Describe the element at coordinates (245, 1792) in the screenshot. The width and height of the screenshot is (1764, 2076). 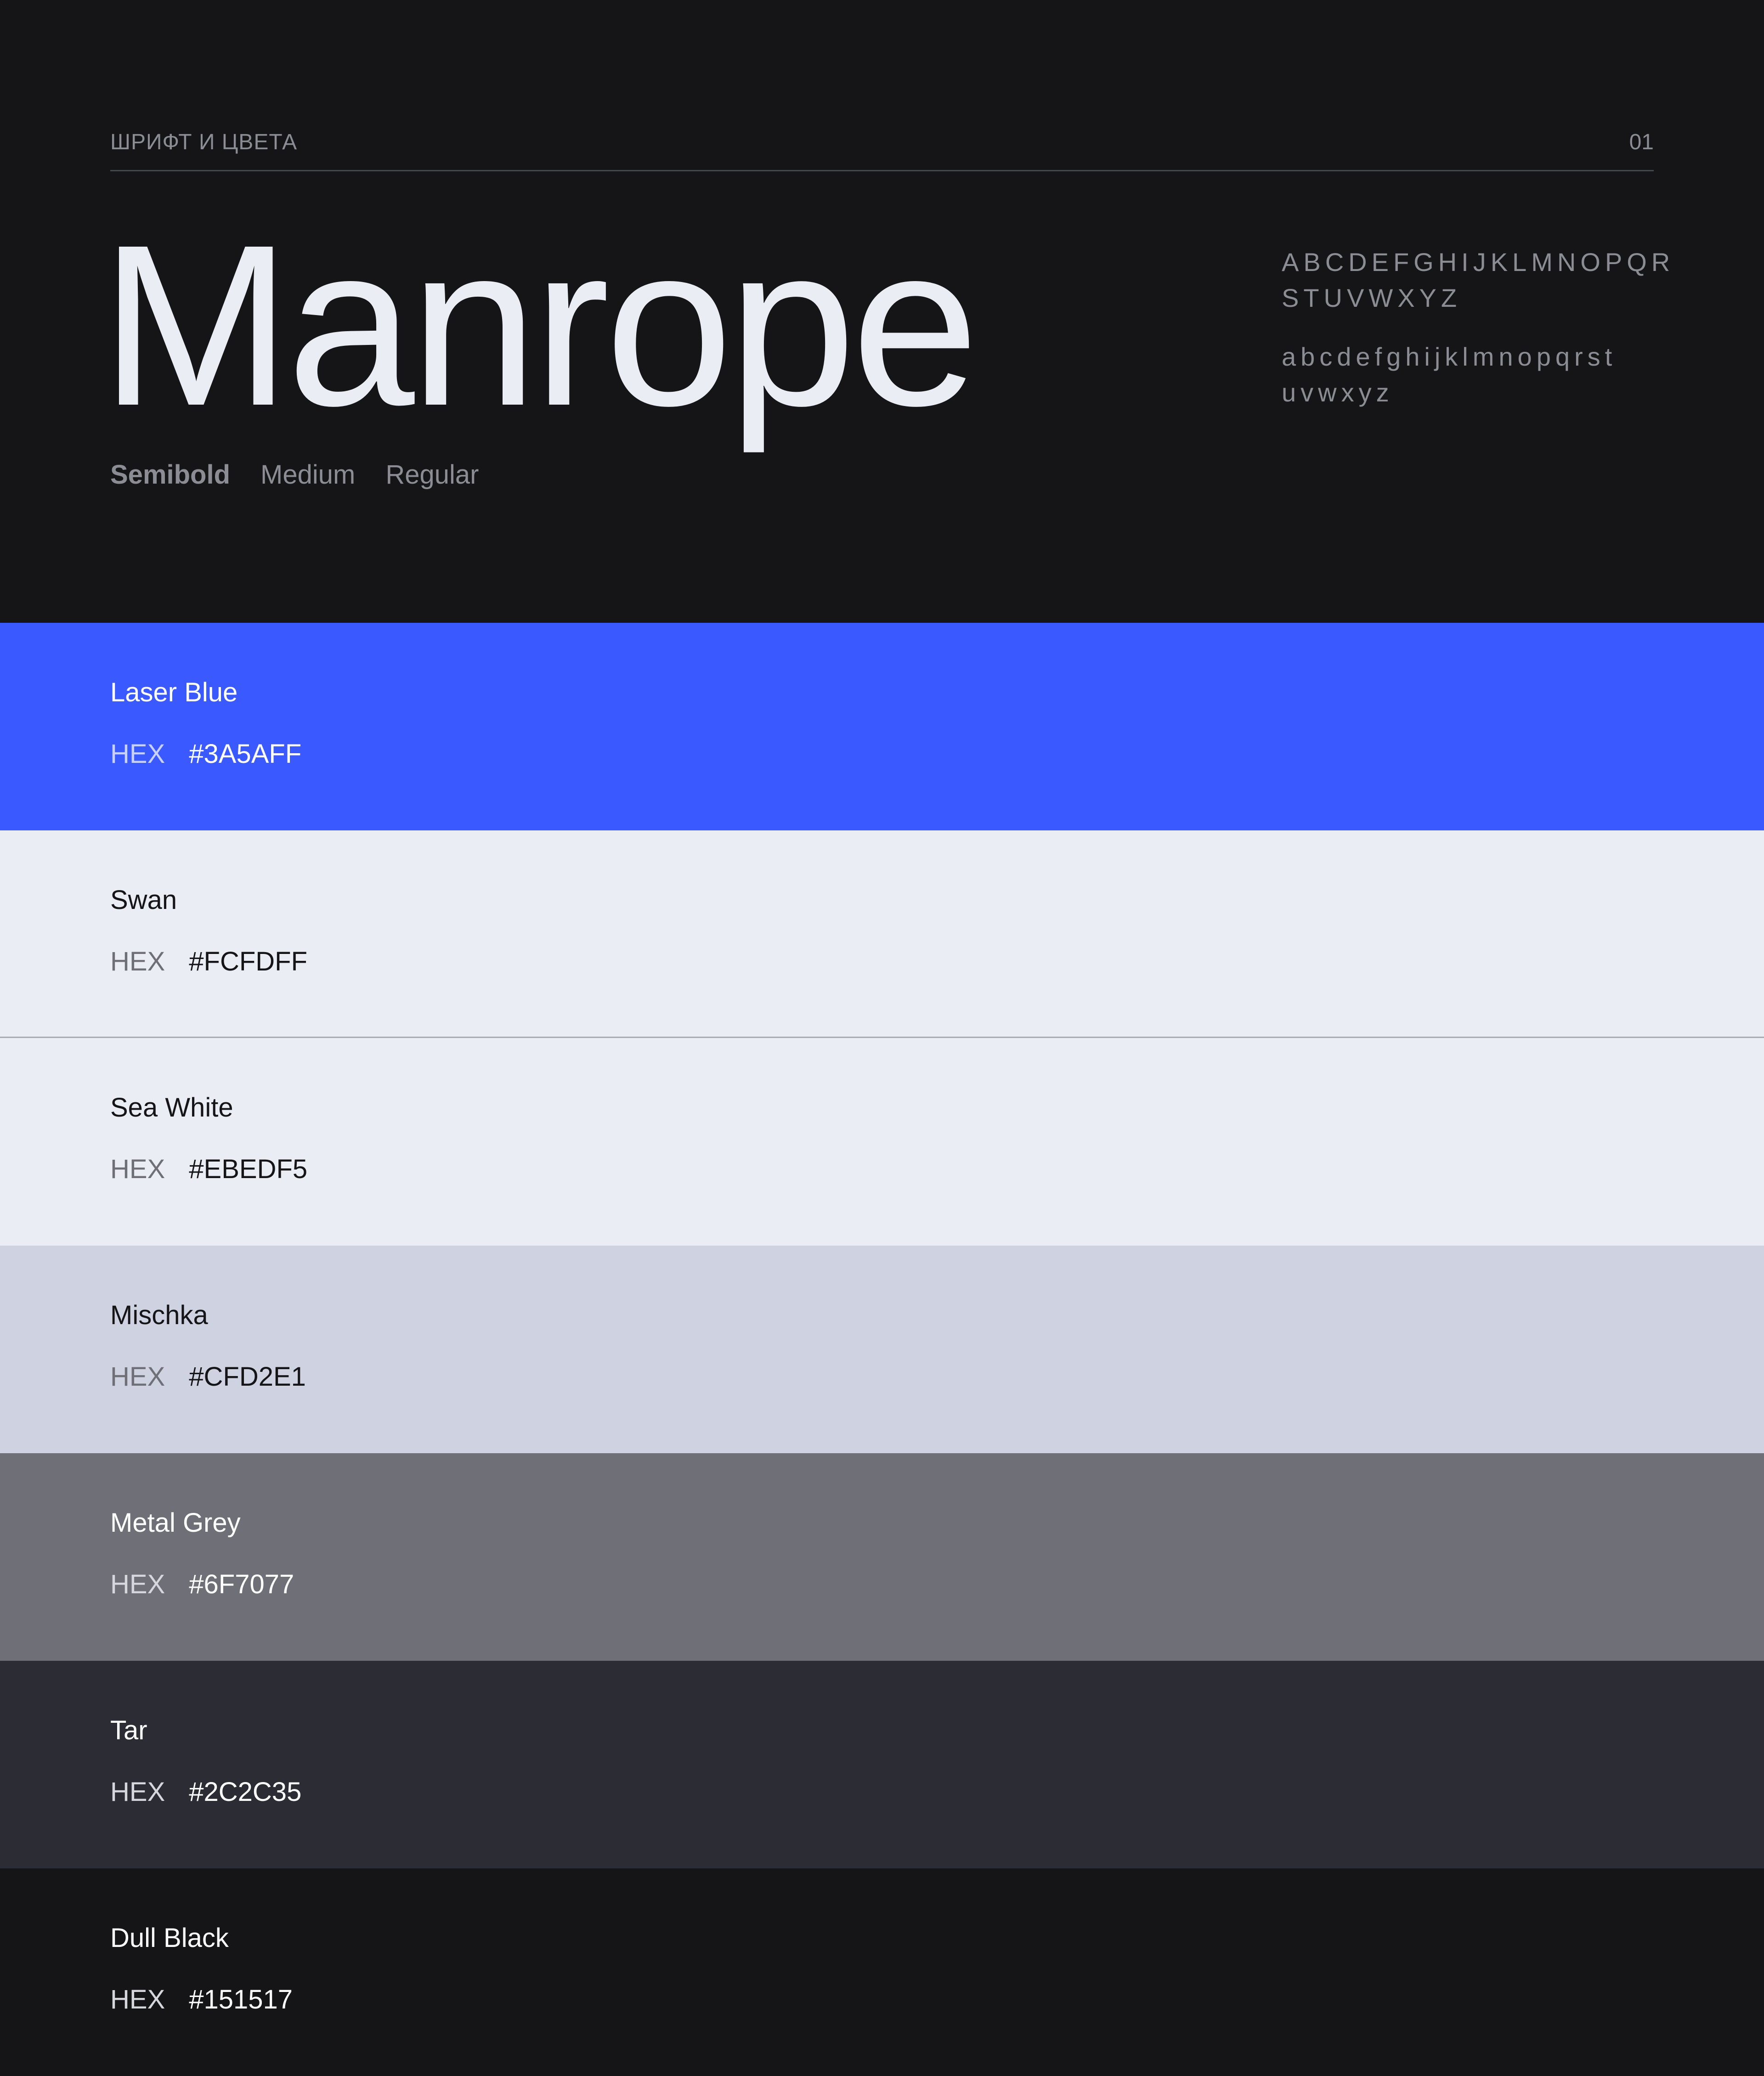
I see `hex-value: #2C2C35` at that location.